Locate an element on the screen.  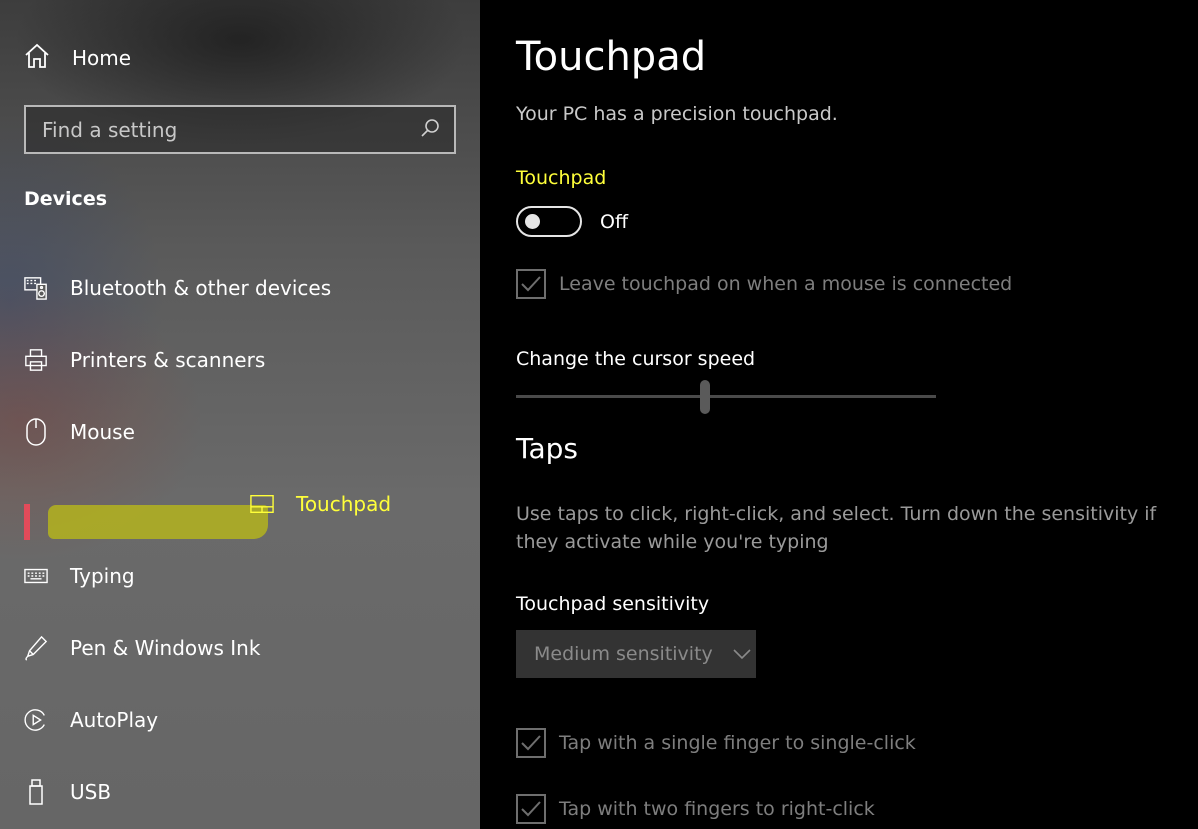
keyboard-icon is located at coordinates (36, 576).